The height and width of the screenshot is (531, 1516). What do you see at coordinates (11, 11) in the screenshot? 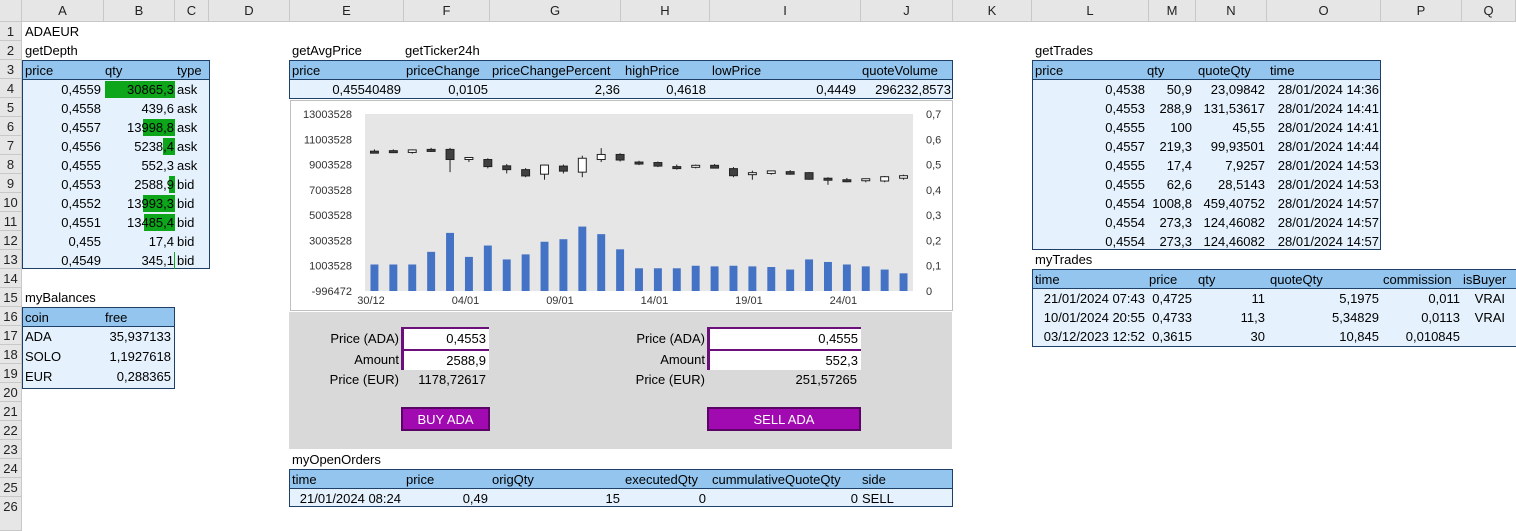
I see `select-all-corner` at bounding box center [11, 11].